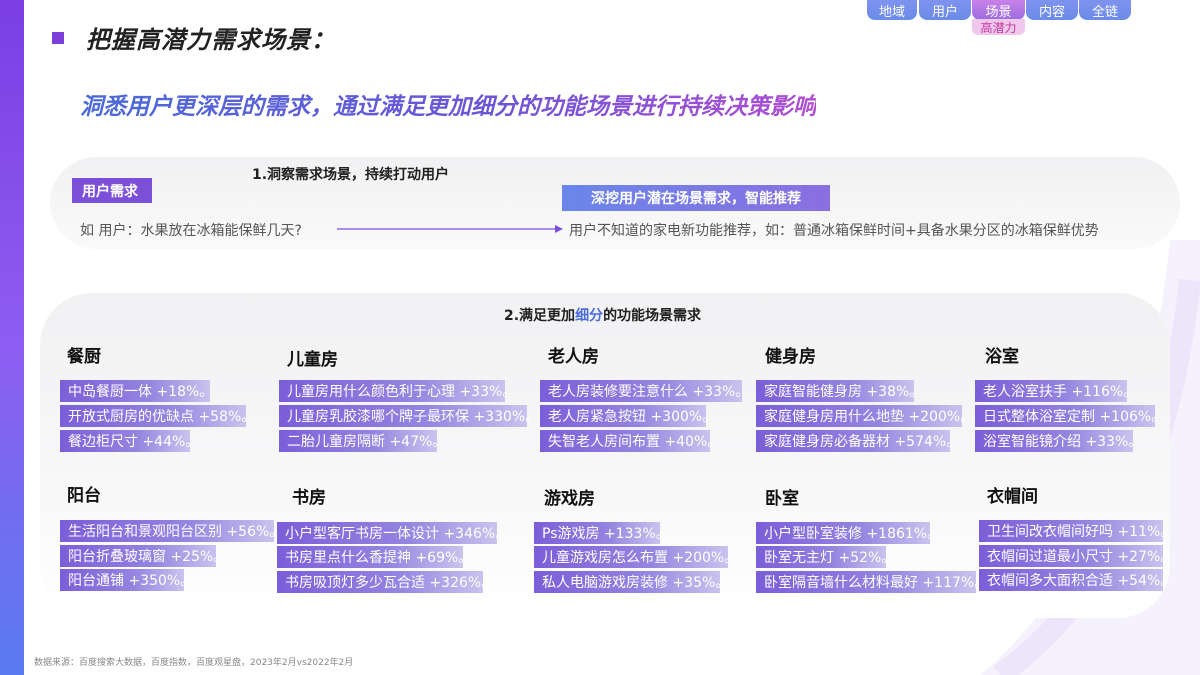  I want to click on scene-chip: 家庭健身房用什么地垫 +200%。, so click(865, 416).